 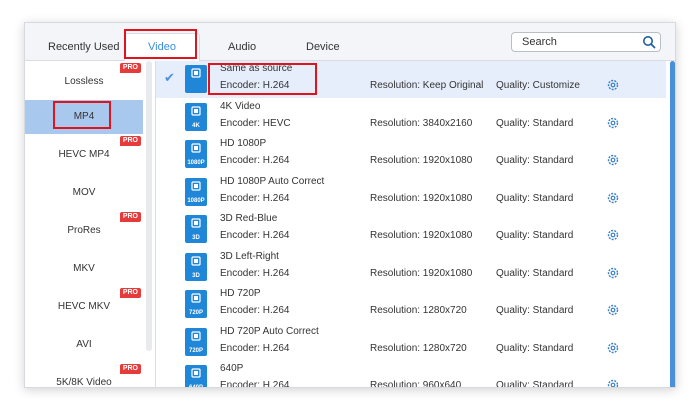 I want to click on tab-video: Video, so click(x=162, y=47).